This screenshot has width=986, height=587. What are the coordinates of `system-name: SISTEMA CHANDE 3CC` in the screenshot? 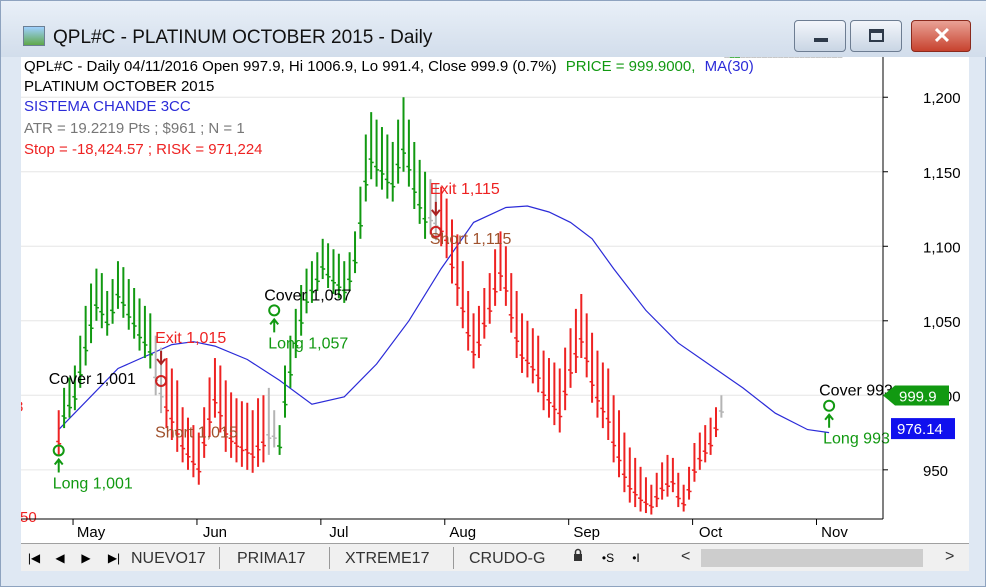 It's located at (107, 106).